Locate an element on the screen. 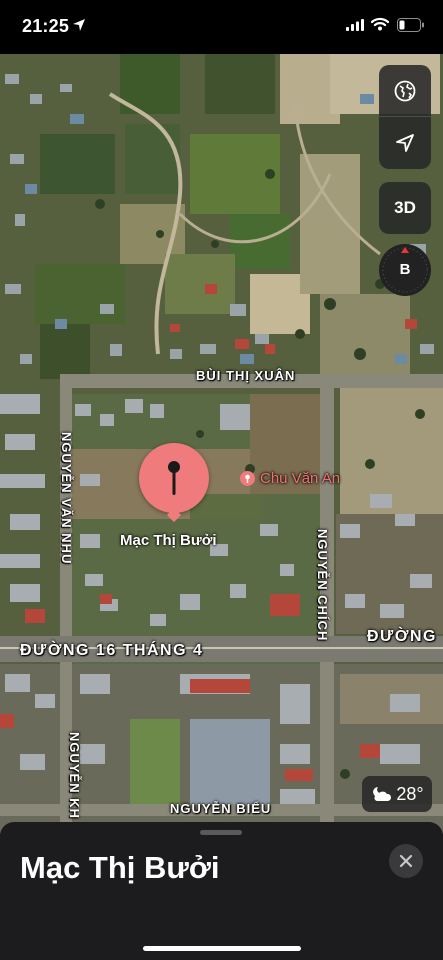 The height and width of the screenshot is (960, 443). globe-icon is located at coordinates (405, 91).